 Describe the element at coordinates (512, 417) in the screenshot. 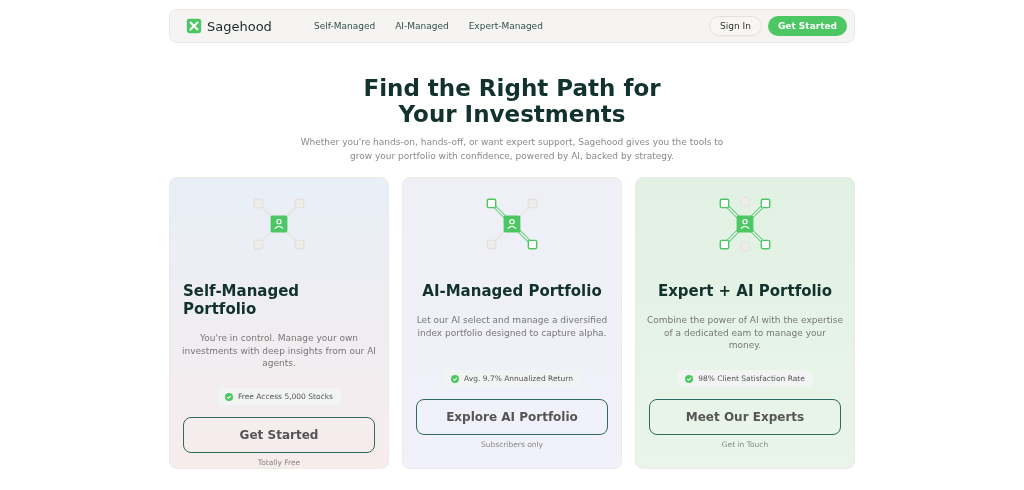

I see `card-button: Explore AI Portfolio` at that location.